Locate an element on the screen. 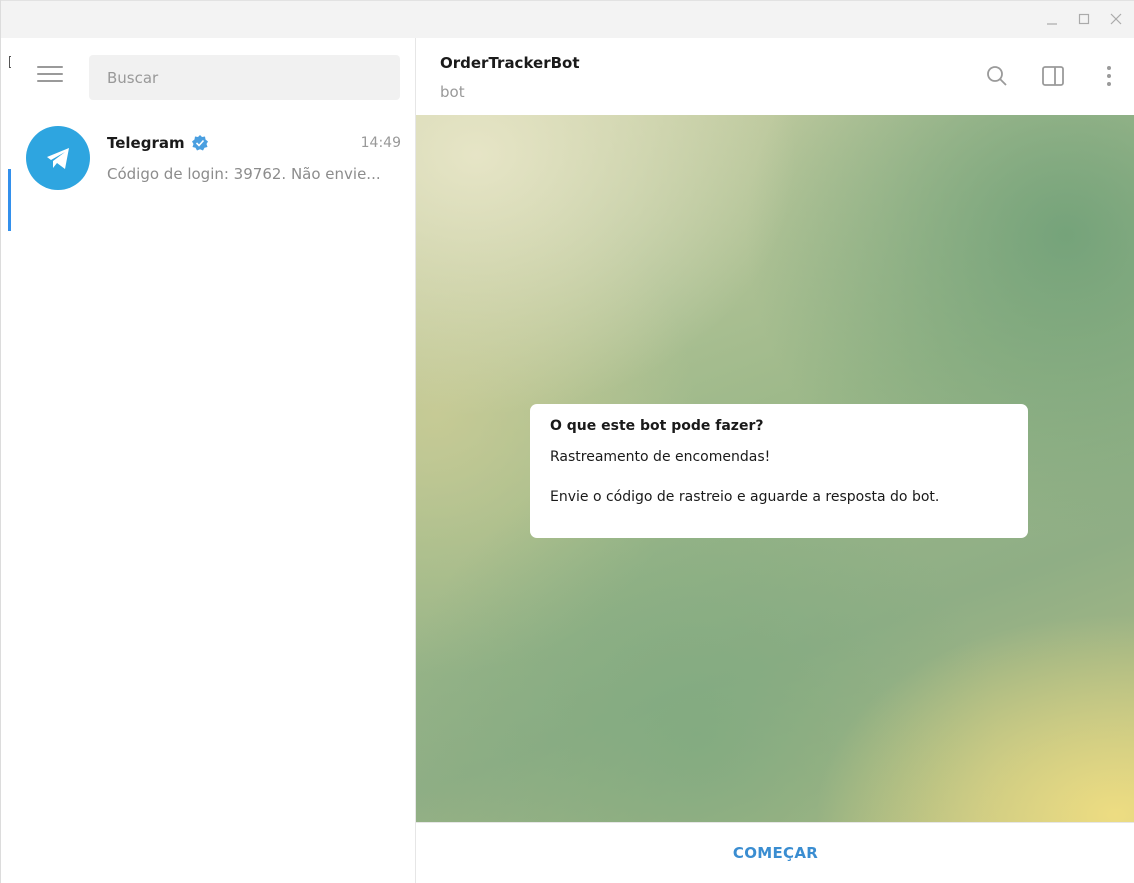 The width and height of the screenshot is (1134, 883). chat-name: Telegram is located at coordinates (158, 143).